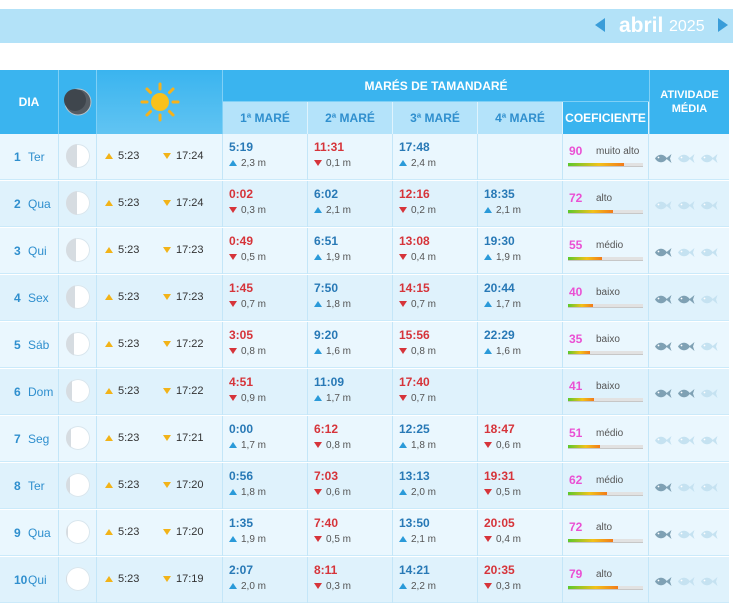 The height and width of the screenshot is (606, 733). Describe the element at coordinates (723, 25) in the screenshot. I see `next-month-arrow-icon` at that location.